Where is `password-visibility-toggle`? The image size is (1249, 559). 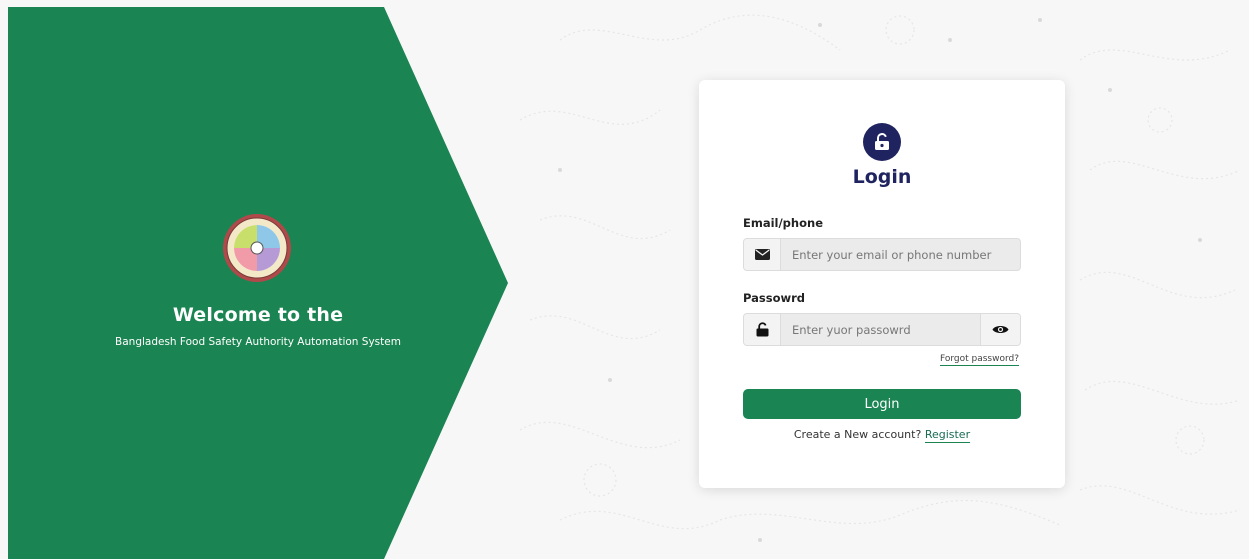 password-visibility-toggle is located at coordinates (1000, 329).